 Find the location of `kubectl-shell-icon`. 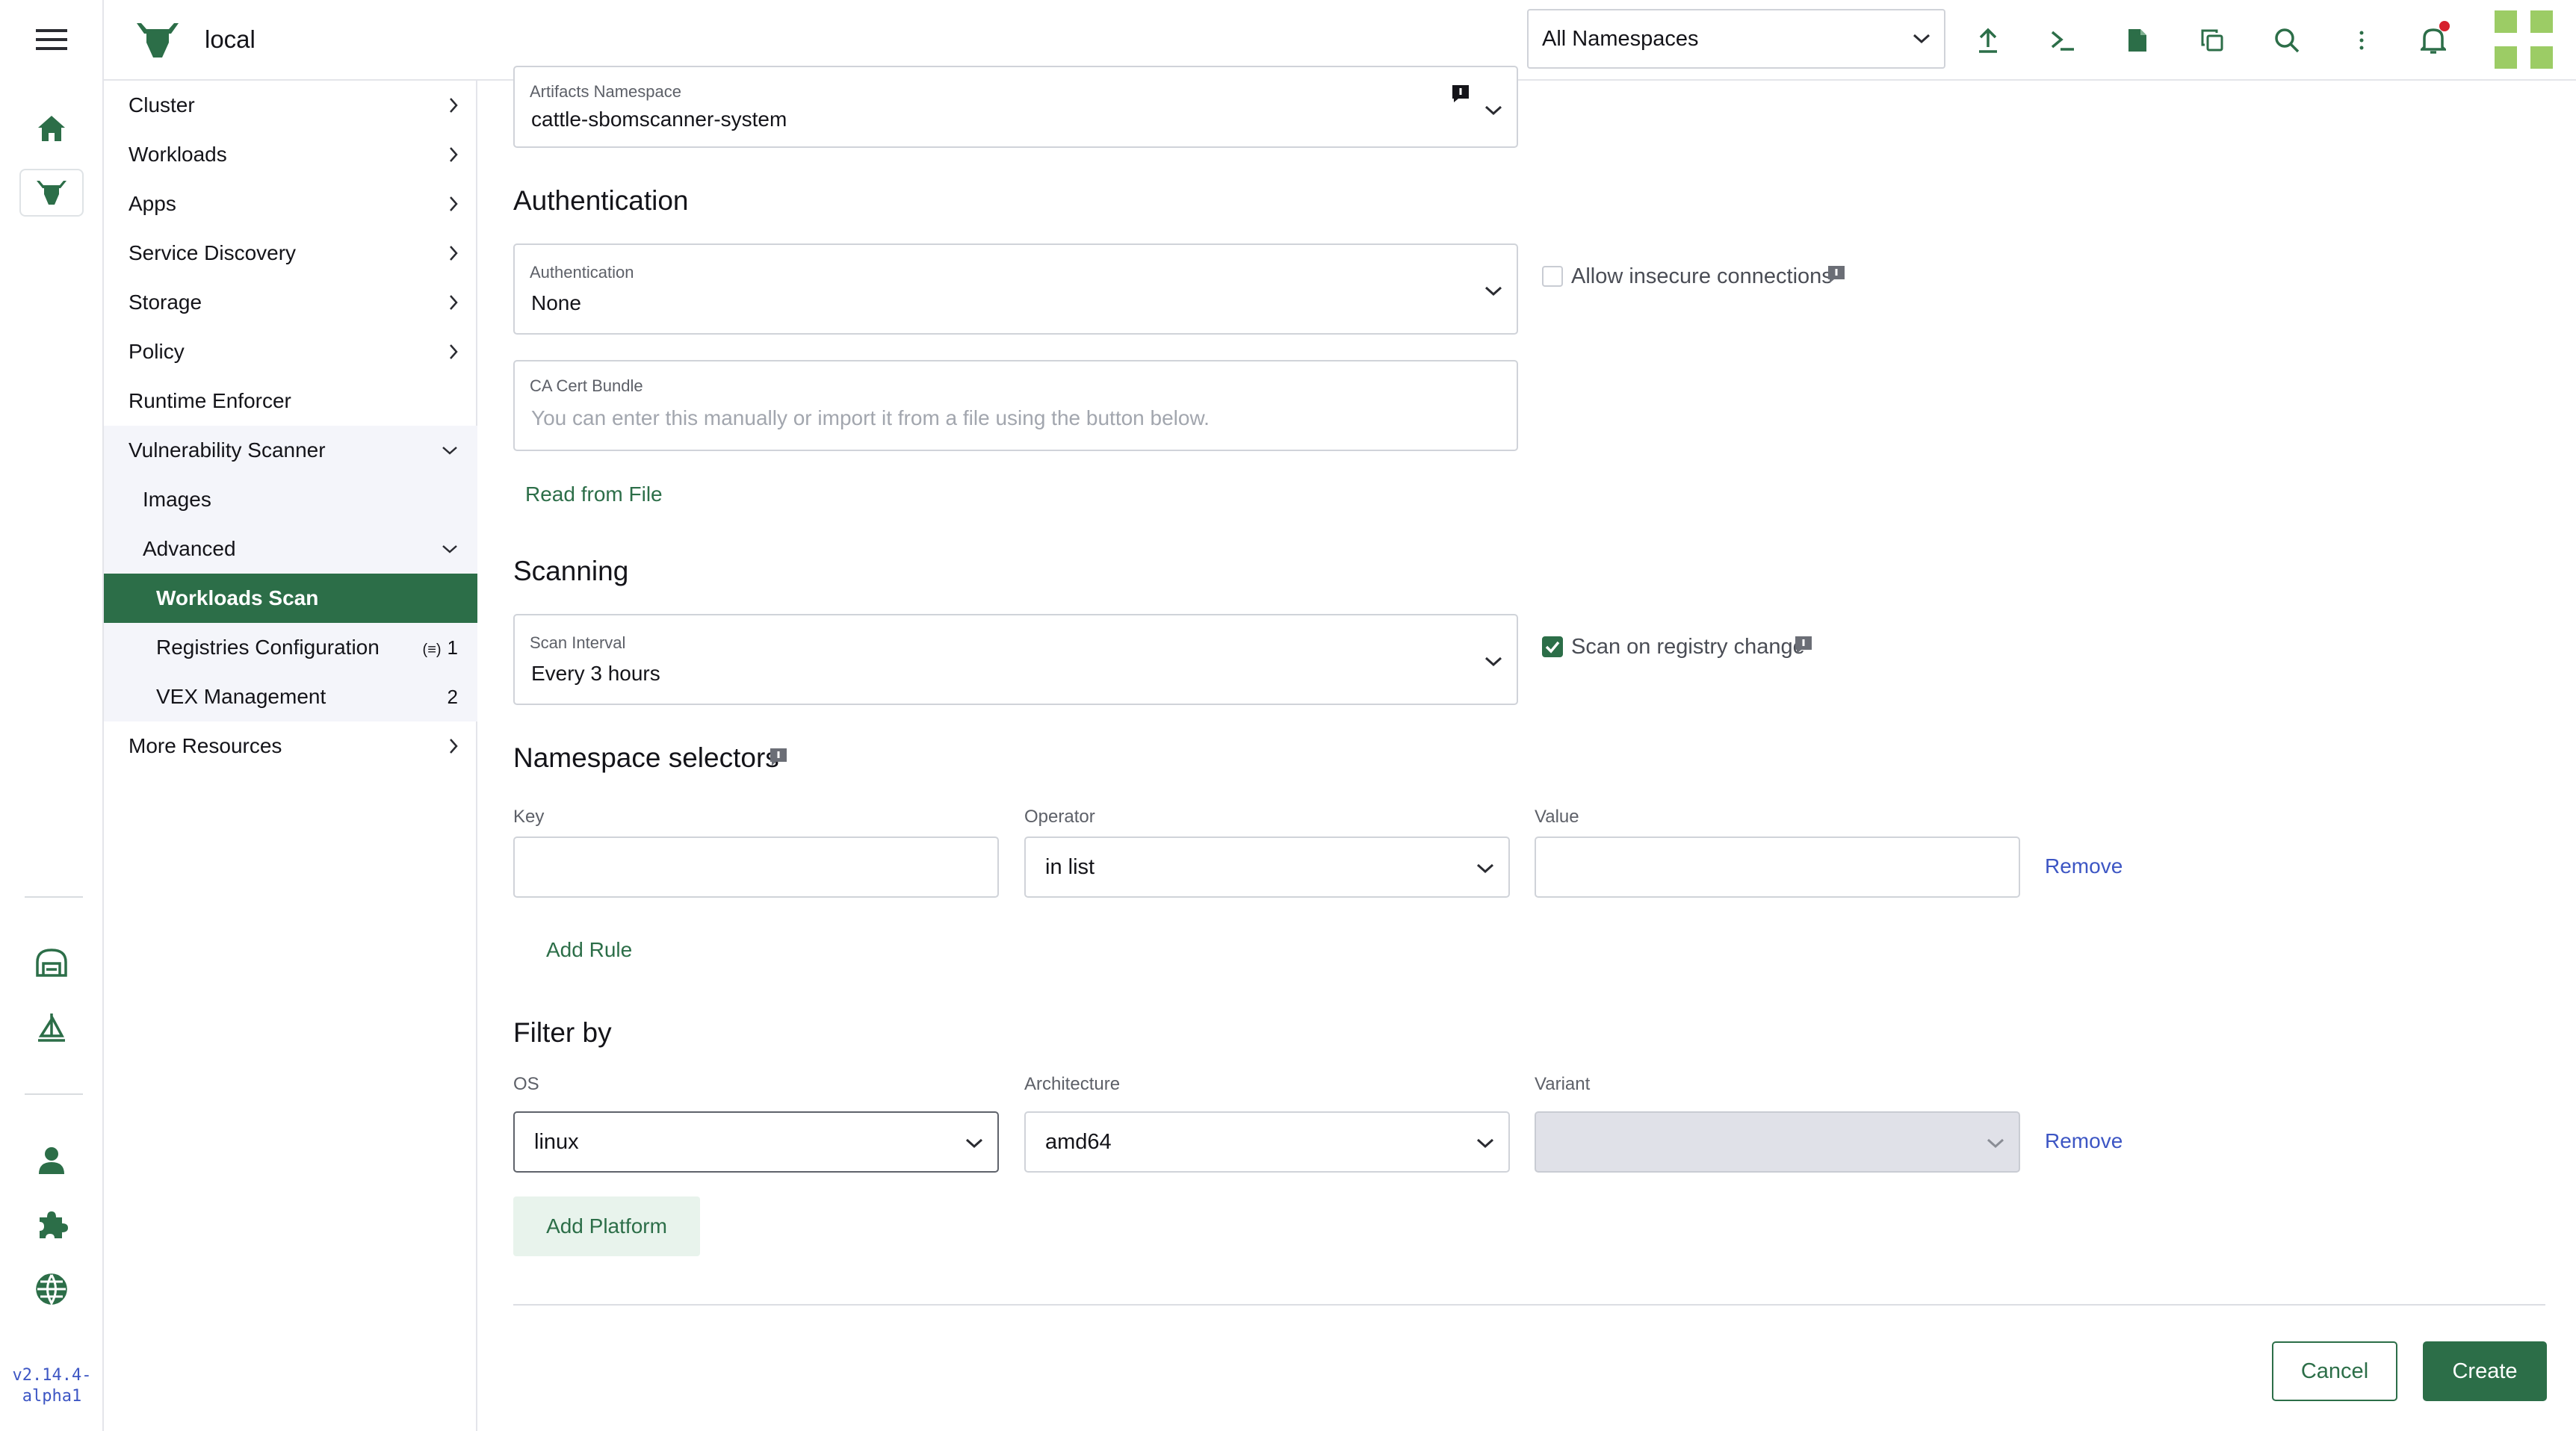

kubectl-shell-icon is located at coordinates (2063, 40).